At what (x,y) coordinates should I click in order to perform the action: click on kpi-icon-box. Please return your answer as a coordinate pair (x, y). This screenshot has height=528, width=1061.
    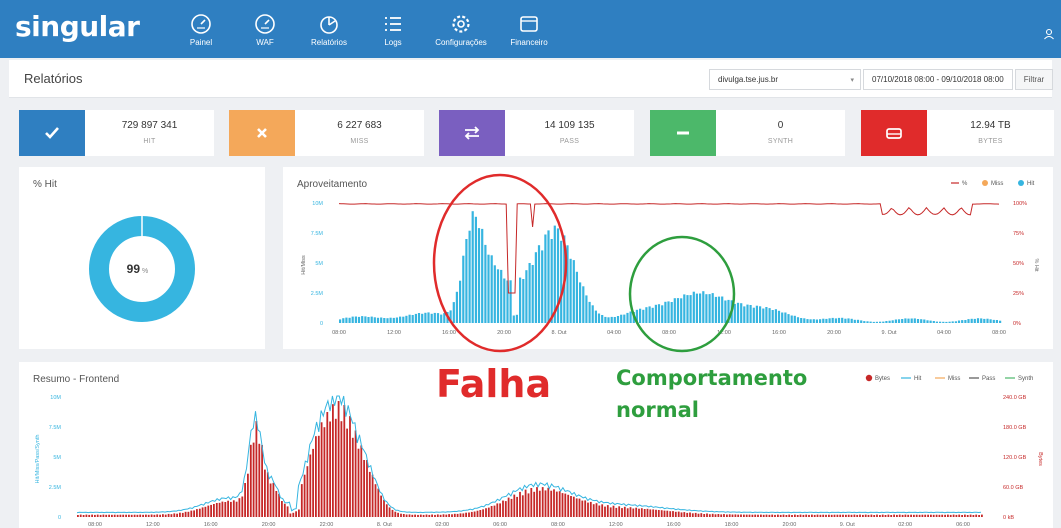
    Looking at the image, I should click on (894, 133).